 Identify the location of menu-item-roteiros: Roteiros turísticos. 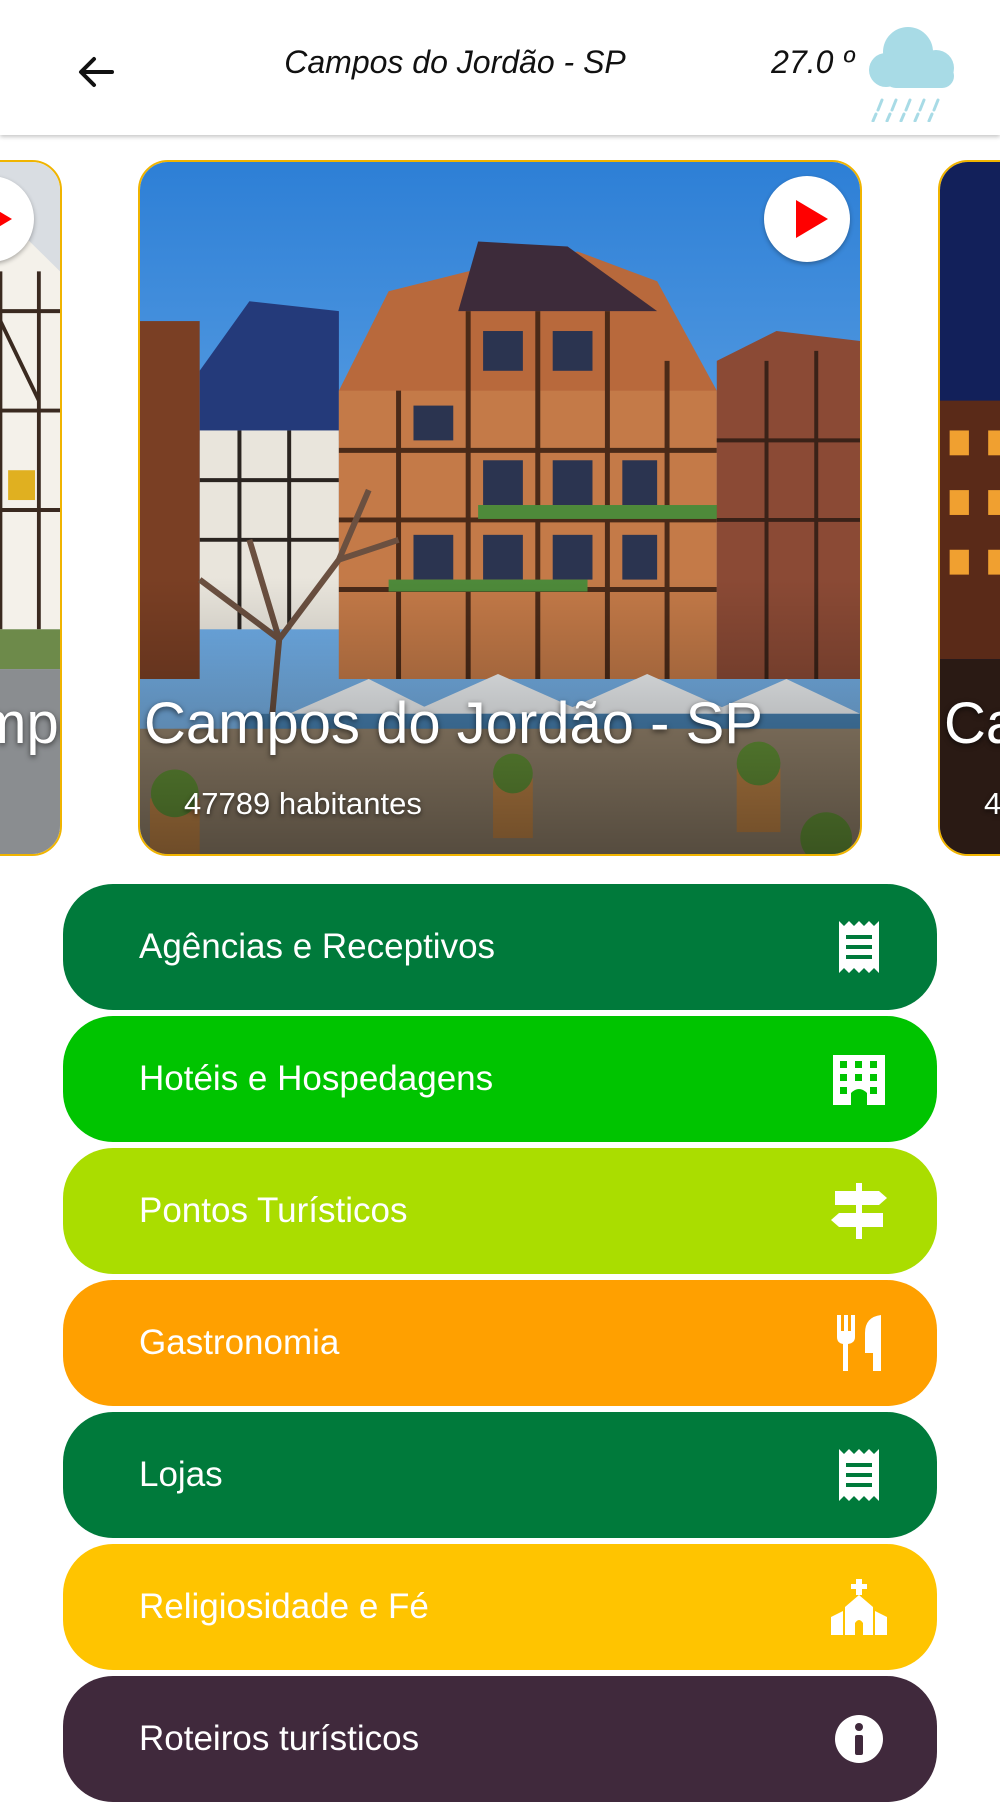
(500, 1739).